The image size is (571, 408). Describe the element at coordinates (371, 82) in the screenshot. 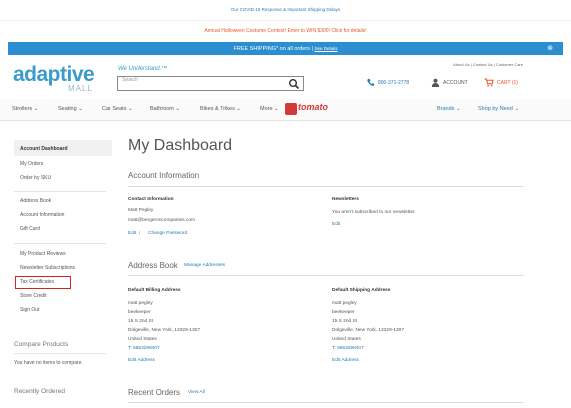

I see `phone-icon` at that location.